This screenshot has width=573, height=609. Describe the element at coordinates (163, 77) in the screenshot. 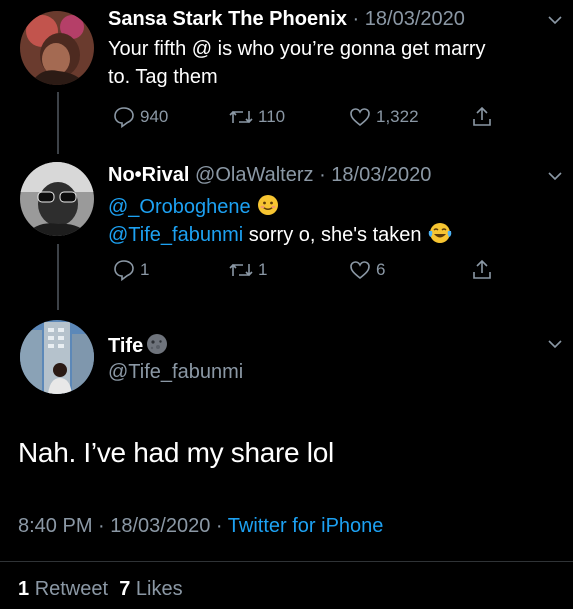

I see `tweet-text: to. Tag them` at that location.